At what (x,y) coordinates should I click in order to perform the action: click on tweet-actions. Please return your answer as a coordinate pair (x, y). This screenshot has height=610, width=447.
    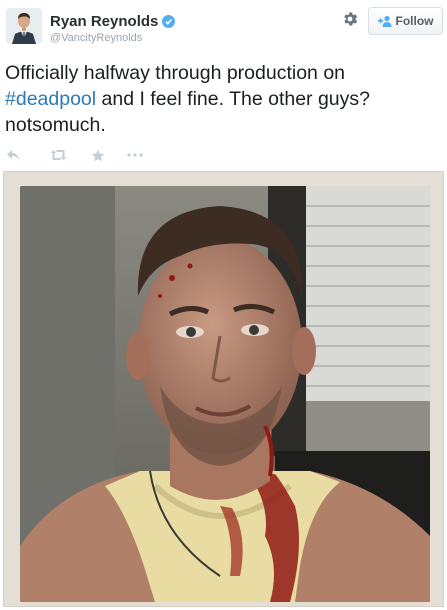
    Looking at the image, I should click on (83, 155).